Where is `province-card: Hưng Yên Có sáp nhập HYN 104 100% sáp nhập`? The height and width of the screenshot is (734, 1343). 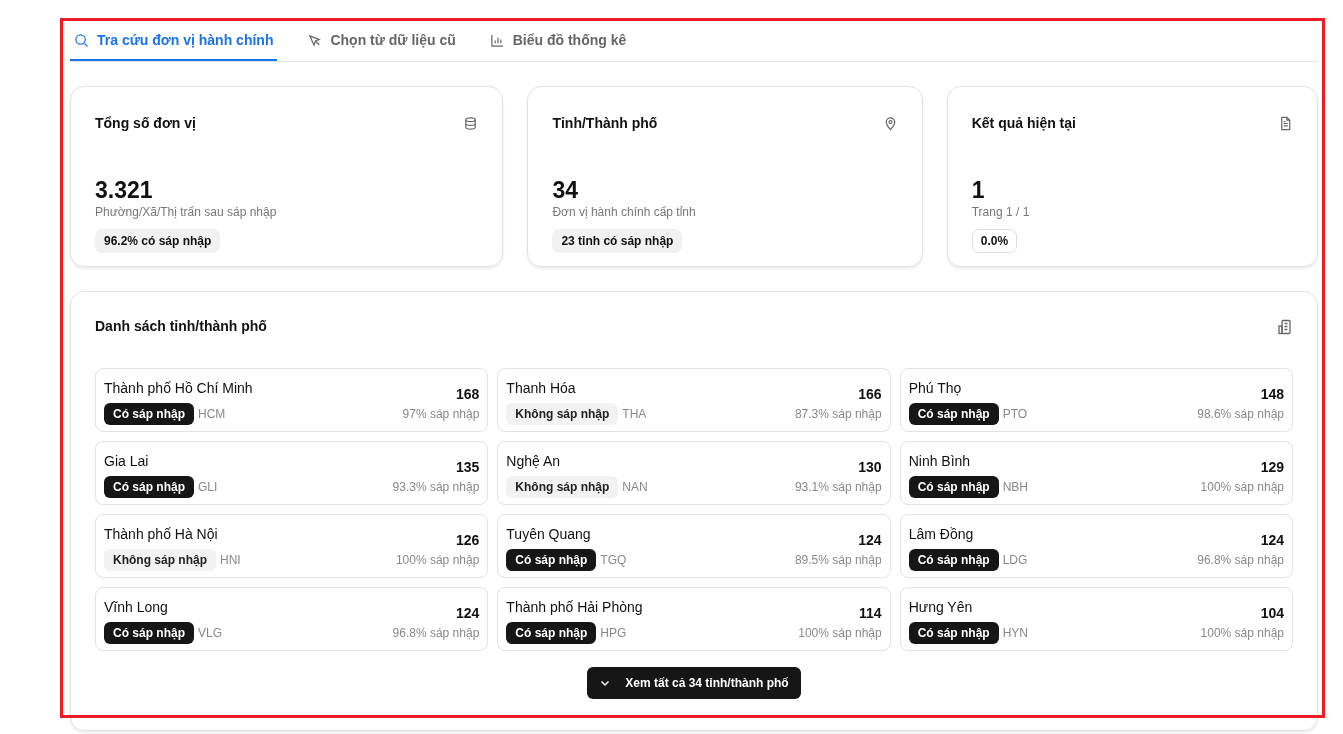 province-card: Hưng Yên Có sáp nhập HYN 104 100% sáp nhập is located at coordinates (1096, 619).